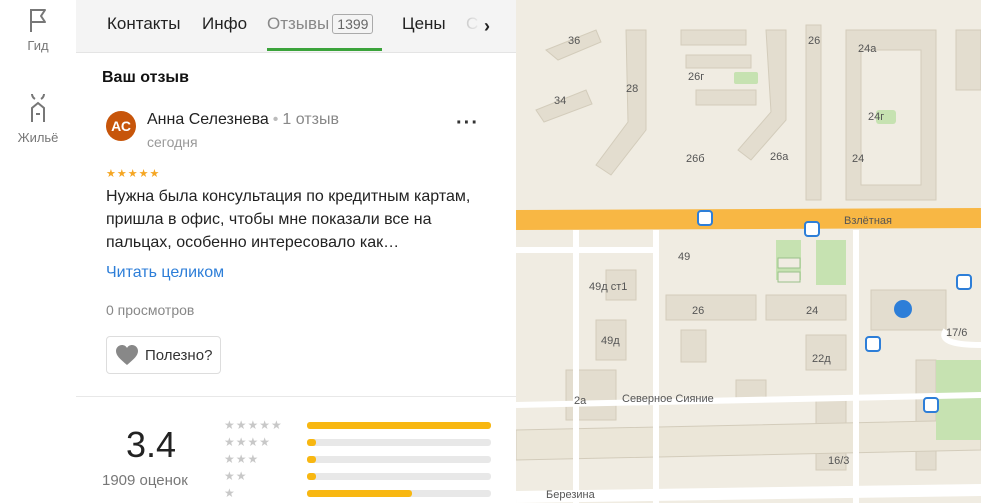 Image resolution: width=981 pixels, height=503 pixels. What do you see at coordinates (632, 89) in the screenshot?
I see `map-label: 28` at bounding box center [632, 89].